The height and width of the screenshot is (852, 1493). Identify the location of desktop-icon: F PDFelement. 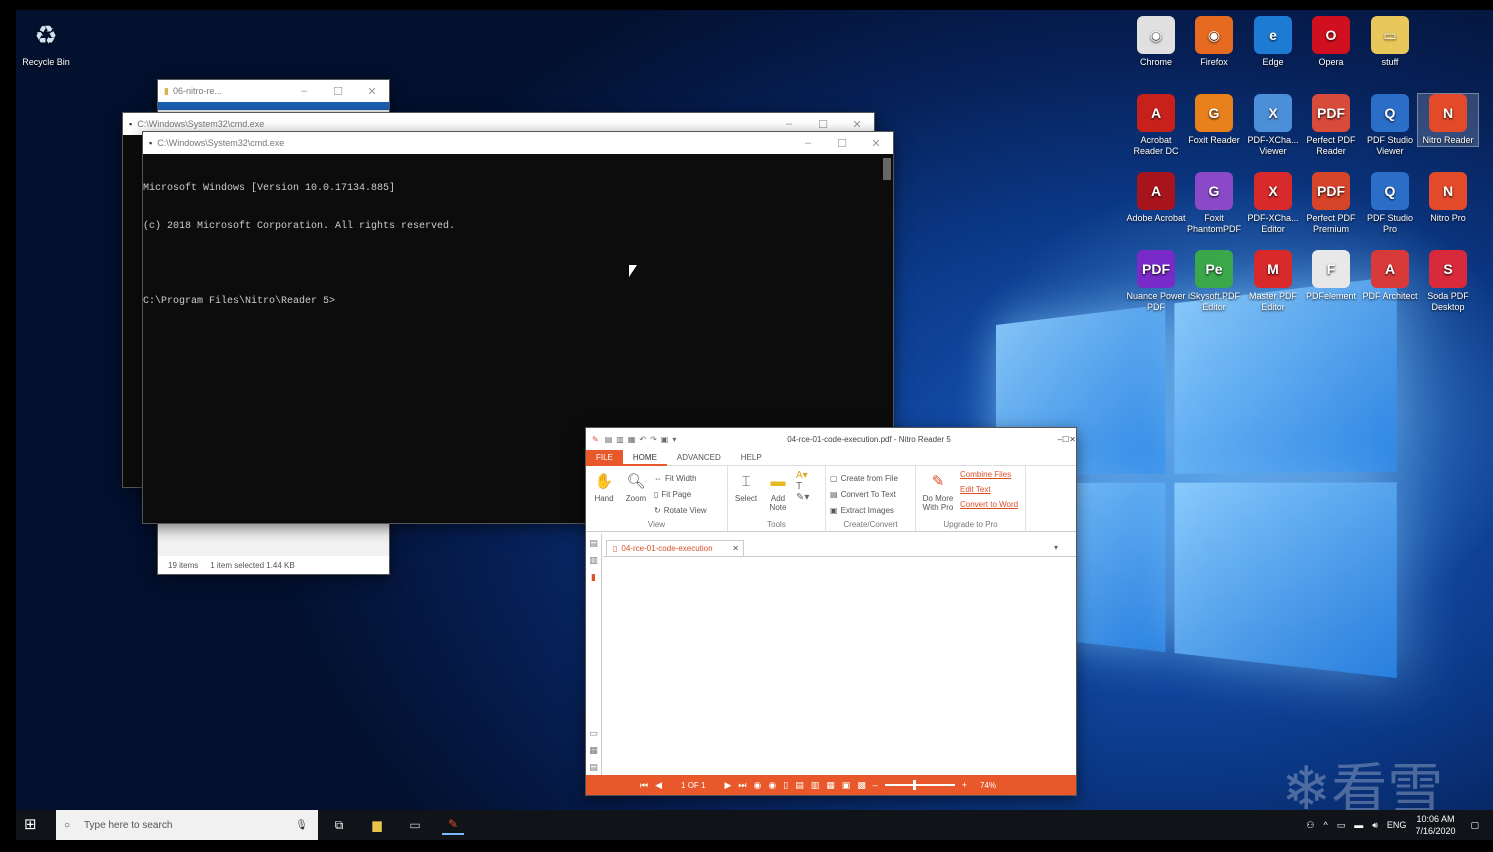
(1331, 276).